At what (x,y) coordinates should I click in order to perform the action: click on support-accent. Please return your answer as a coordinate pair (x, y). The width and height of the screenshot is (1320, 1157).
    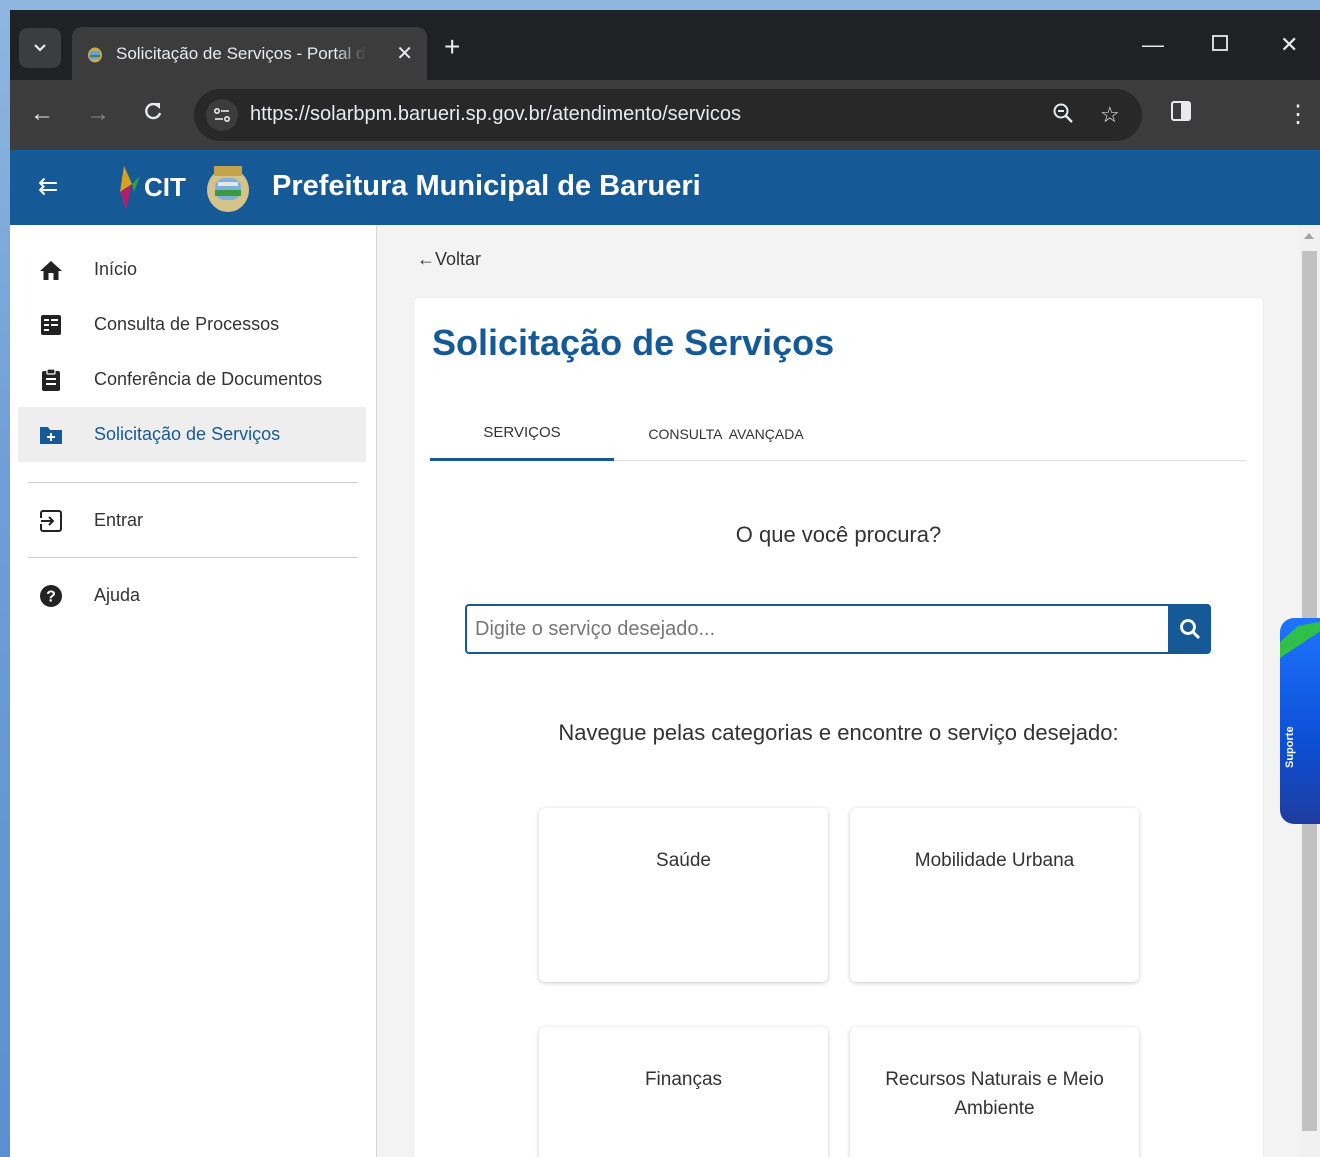
    Looking at the image, I should click on (1300, 638).